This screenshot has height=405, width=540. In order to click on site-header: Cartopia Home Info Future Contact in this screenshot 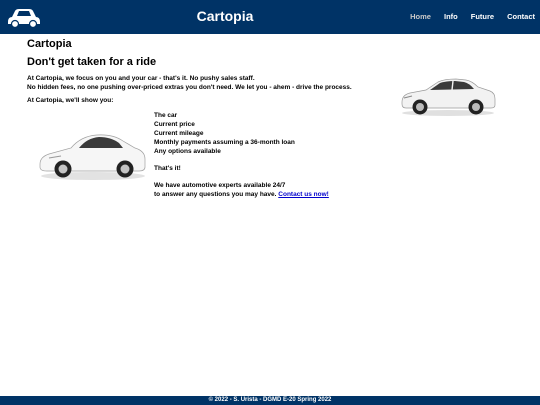, I will do `click(270, 17)`.